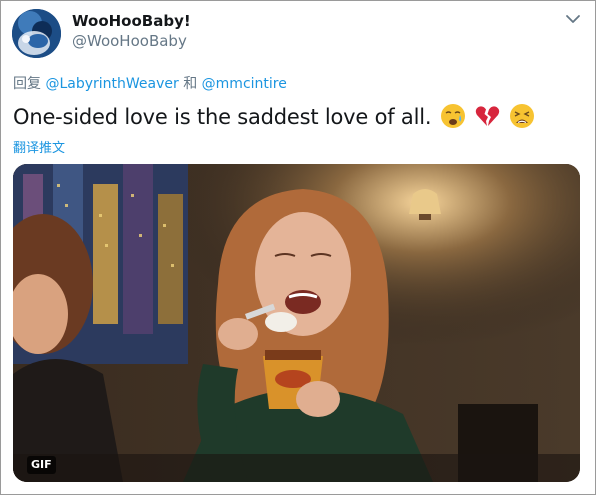 This screenshot has width=596, height=495. I want to click on translate-tweet-link: 翻译推文, so click(39, 146).